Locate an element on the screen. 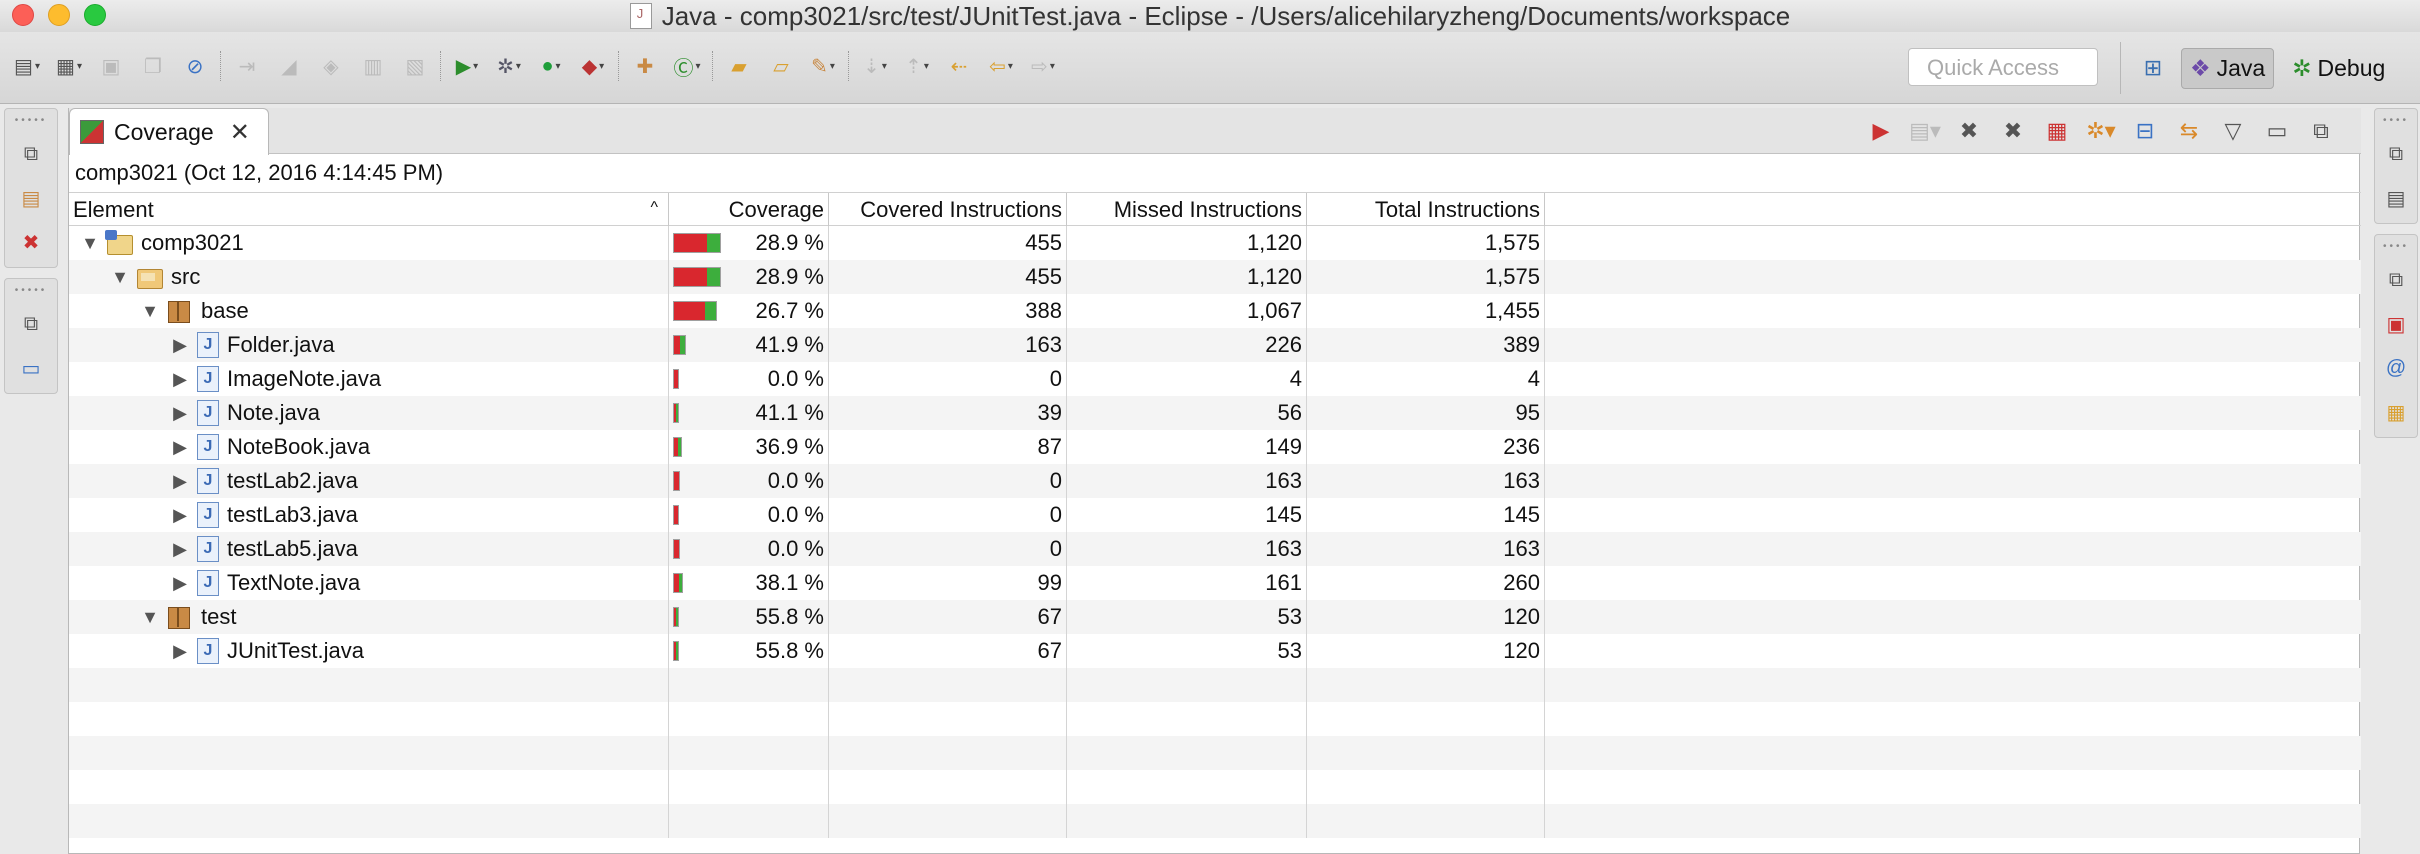 This screenshot has height=854, width=2420. zoom-window-button is located at coordinates (95, 15).